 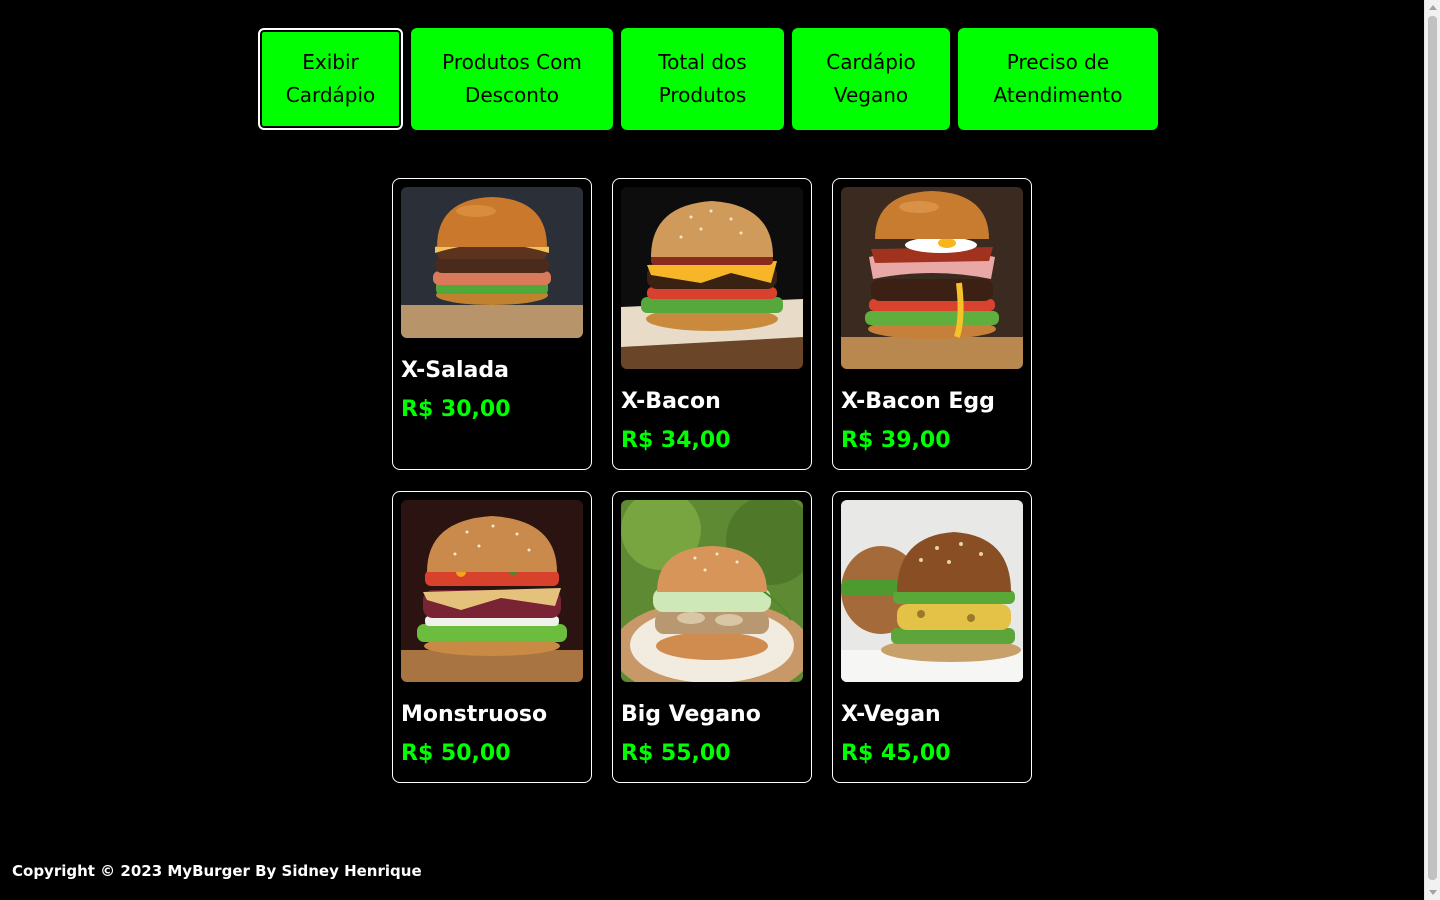 I want to click on product-price: R$ 30,00, so click(x=456, y=409).